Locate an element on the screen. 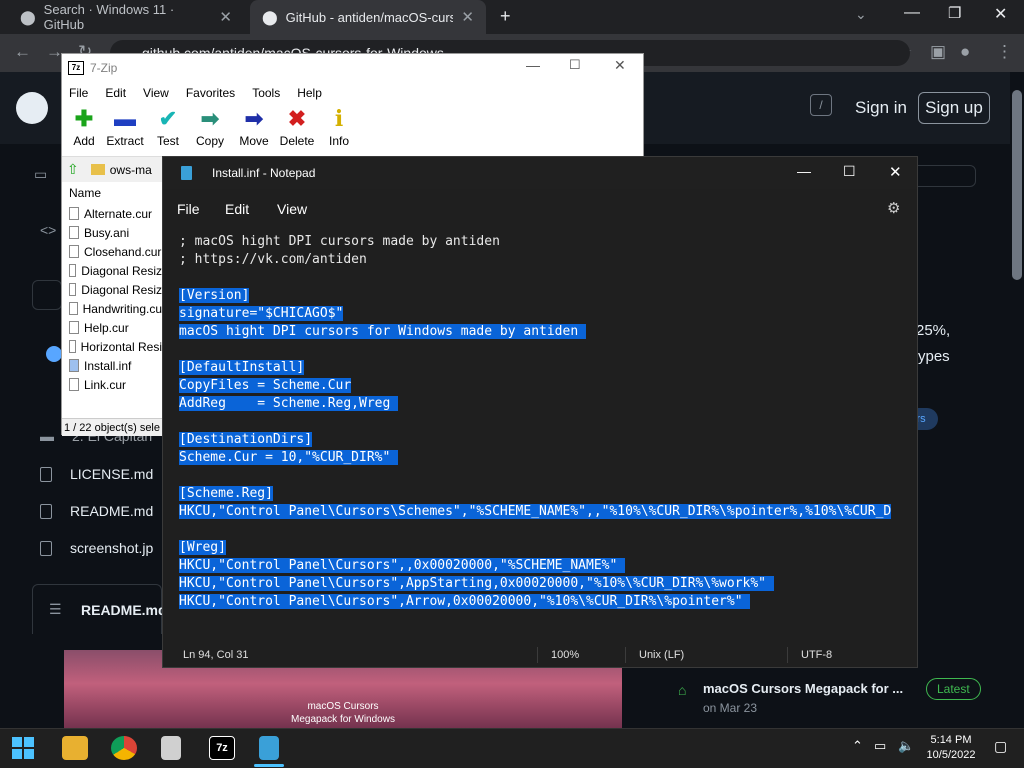  text-line: [DestinationDirs] is located at coordinates (246, 440).